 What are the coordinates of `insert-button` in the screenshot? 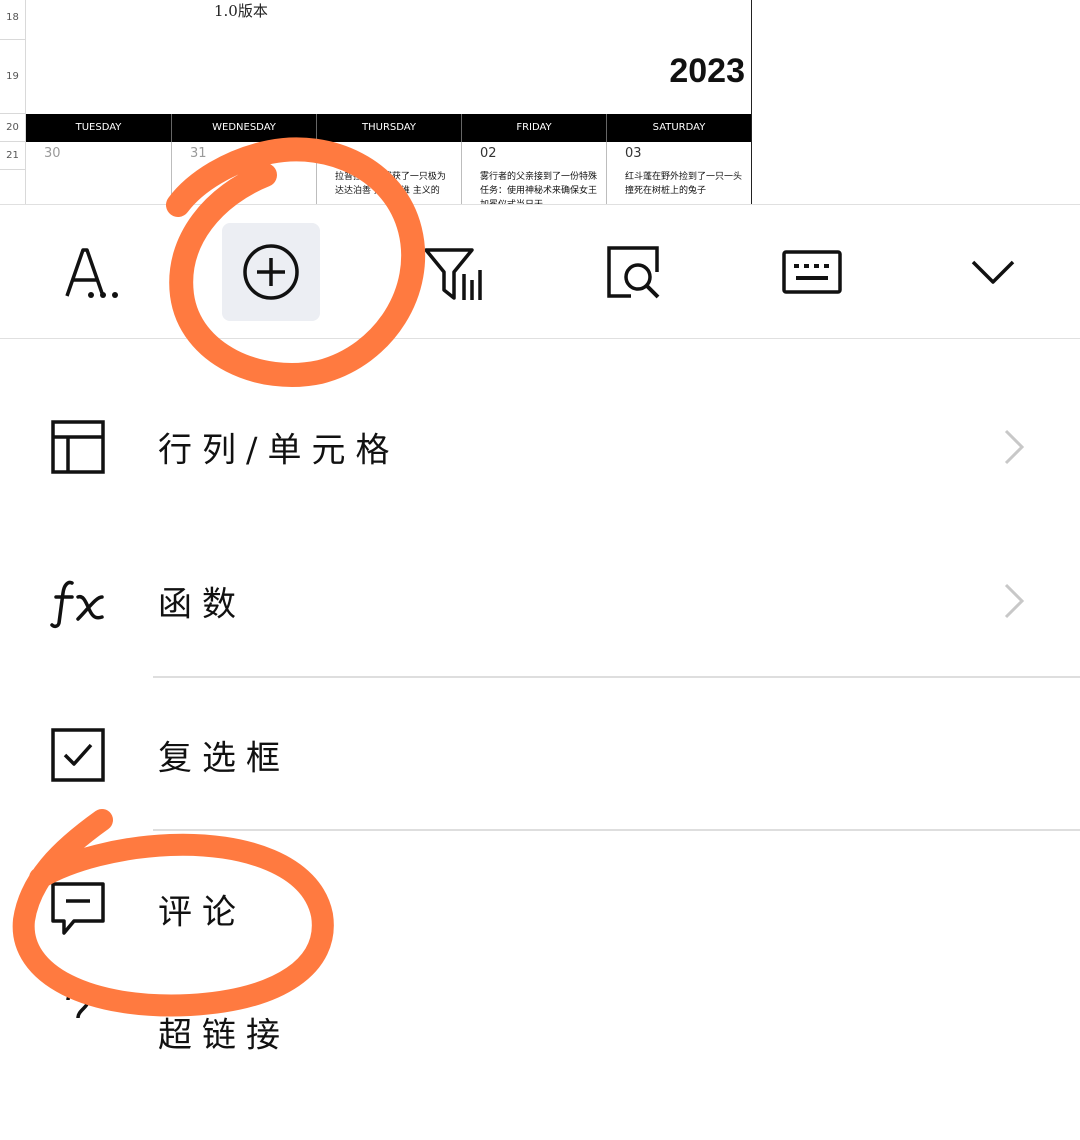 It's located at (271, 272).